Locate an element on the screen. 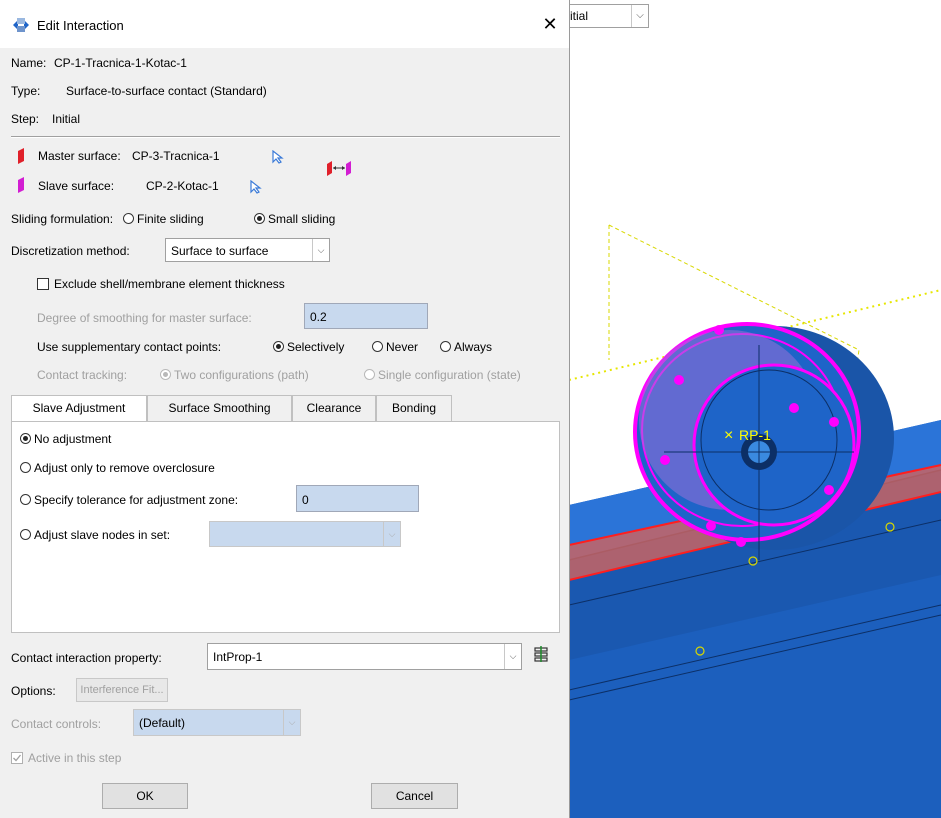 Image resolution: width=941 pixels, height=818 pixels. tab-label: Bonding is located at coordinates (414, 408).